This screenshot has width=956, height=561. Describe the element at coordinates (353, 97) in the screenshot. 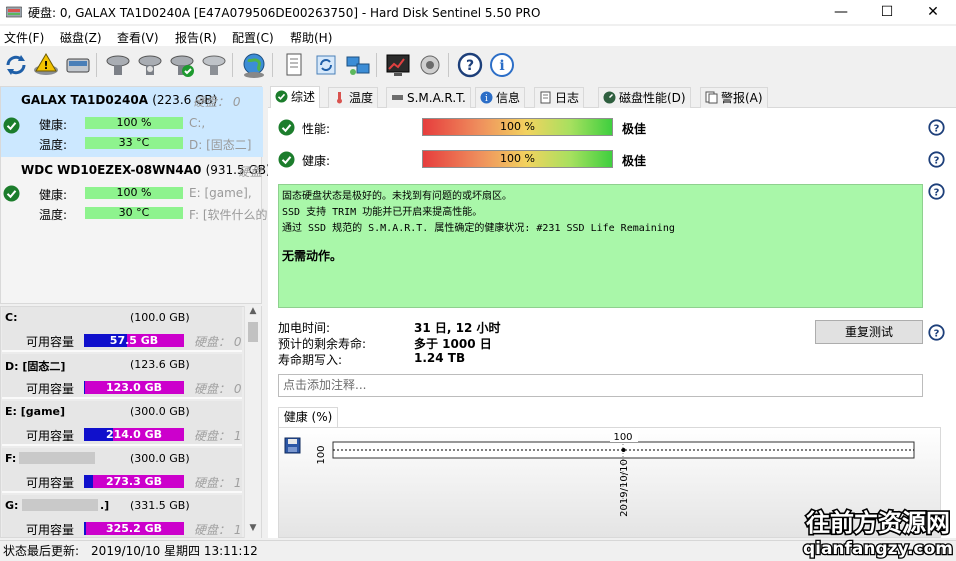

I see `tab-temperature: 温度` at that location.